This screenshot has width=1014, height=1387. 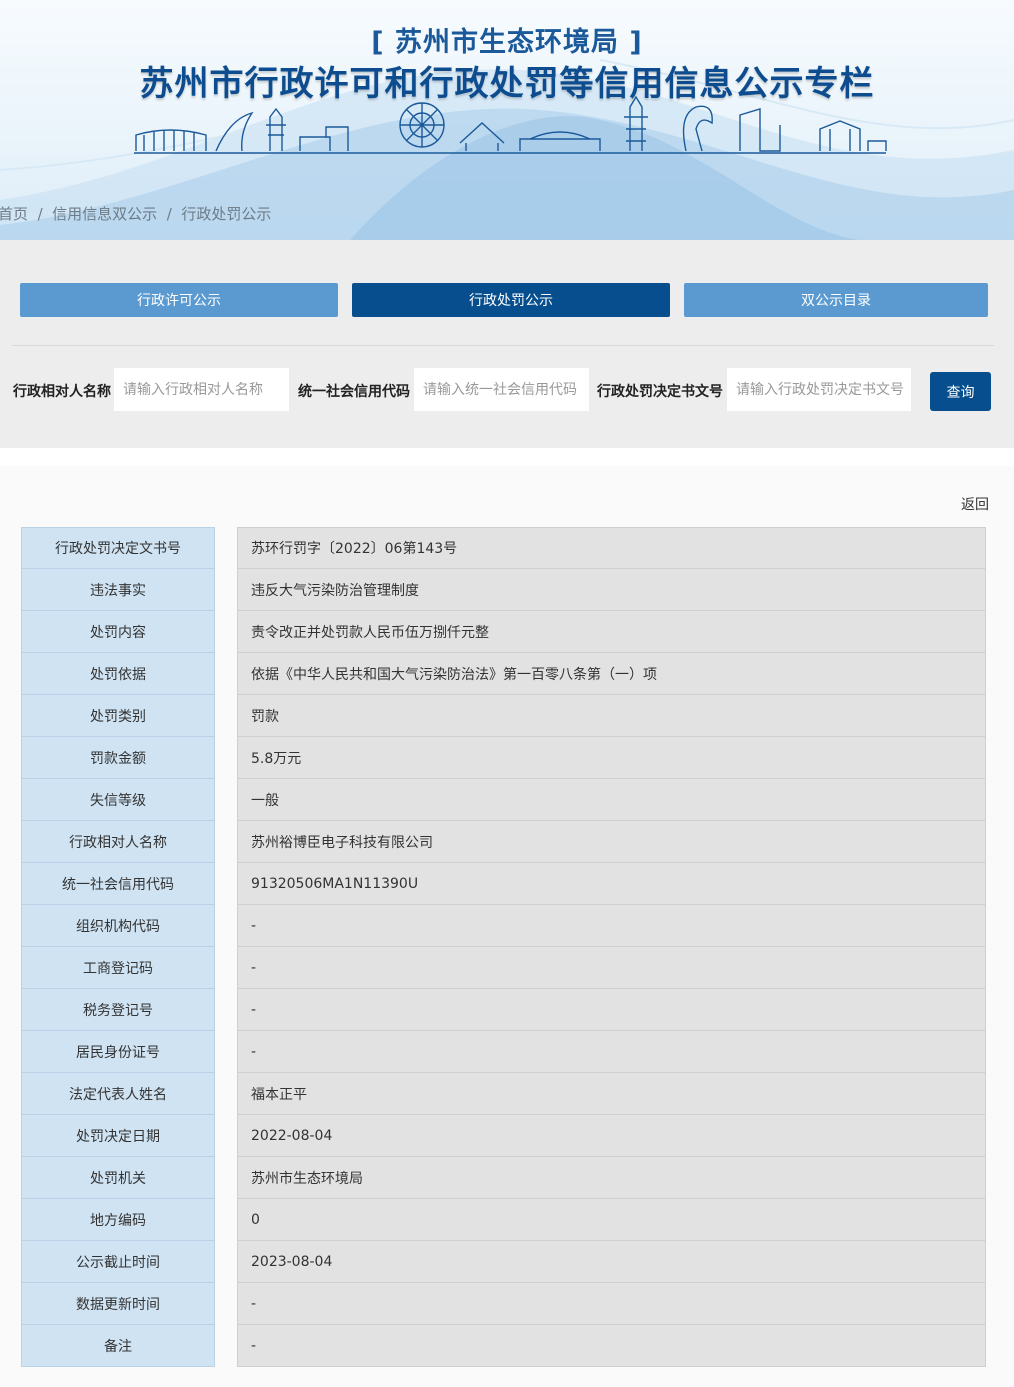 I want to click on row-value: 91320506MA1N11390U, so click(x=611, y=884).